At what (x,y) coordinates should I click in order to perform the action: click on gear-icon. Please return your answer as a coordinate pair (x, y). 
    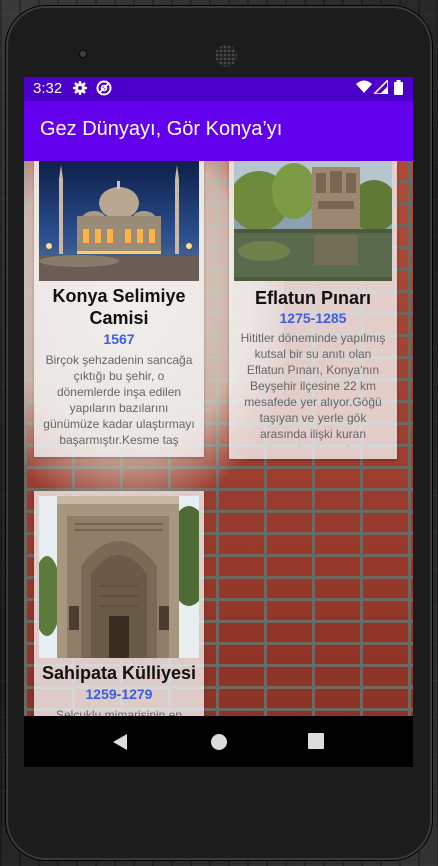
    Looking at the image, I should click on (80, 89).